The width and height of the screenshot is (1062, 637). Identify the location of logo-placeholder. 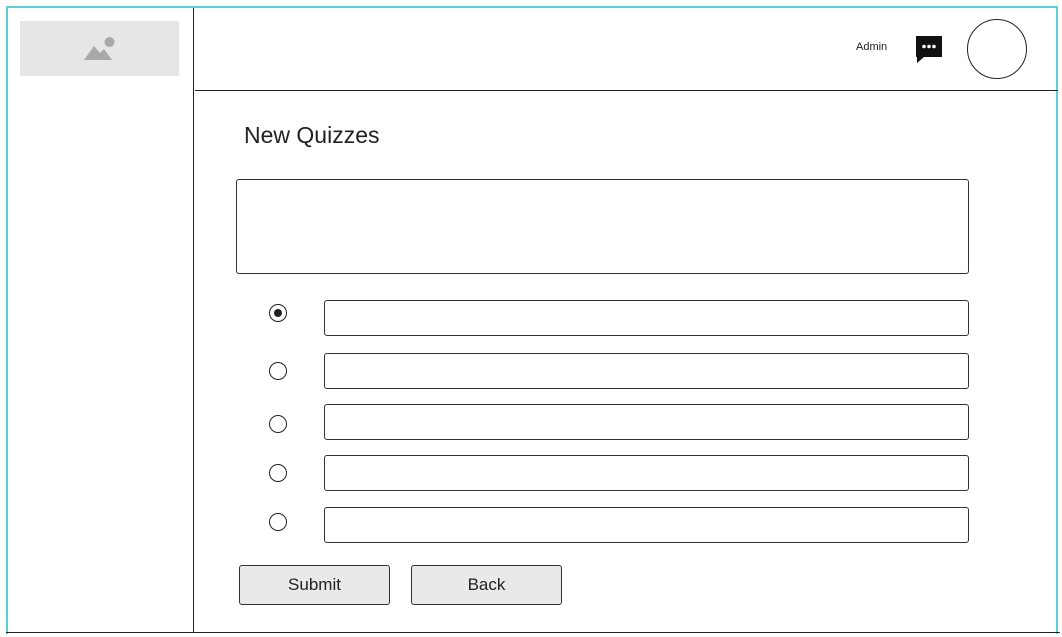
(99, 48).